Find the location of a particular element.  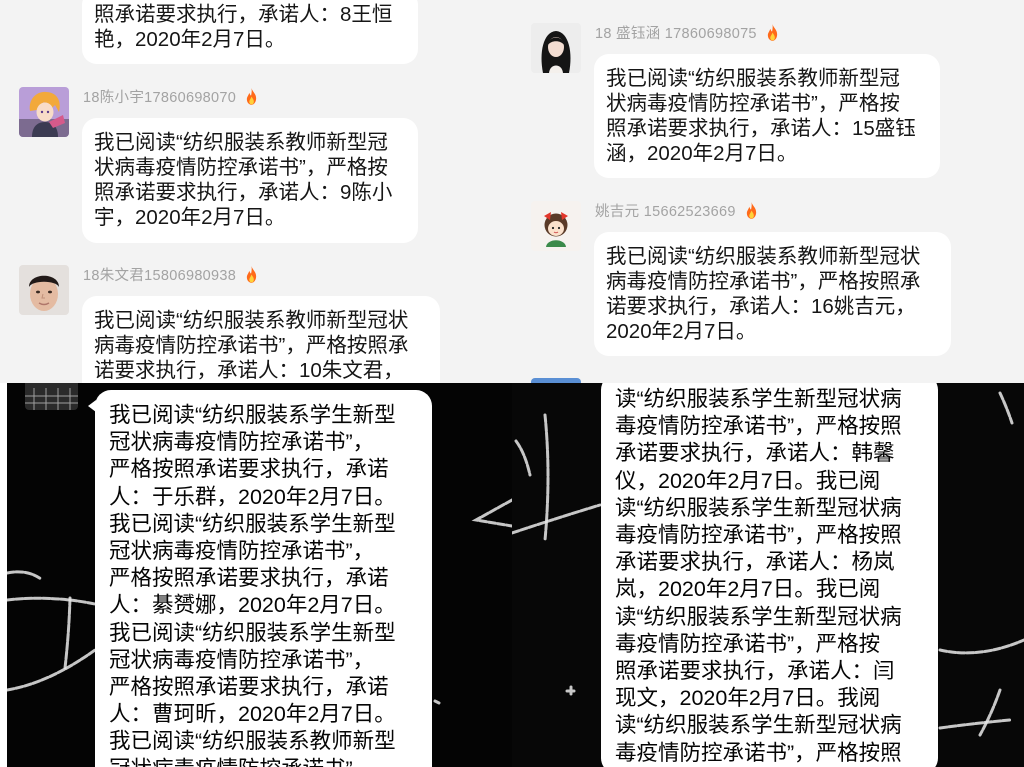

message-line: 人：綦赟娜，2020年2月7日。 is located at coordinates (252, 605).